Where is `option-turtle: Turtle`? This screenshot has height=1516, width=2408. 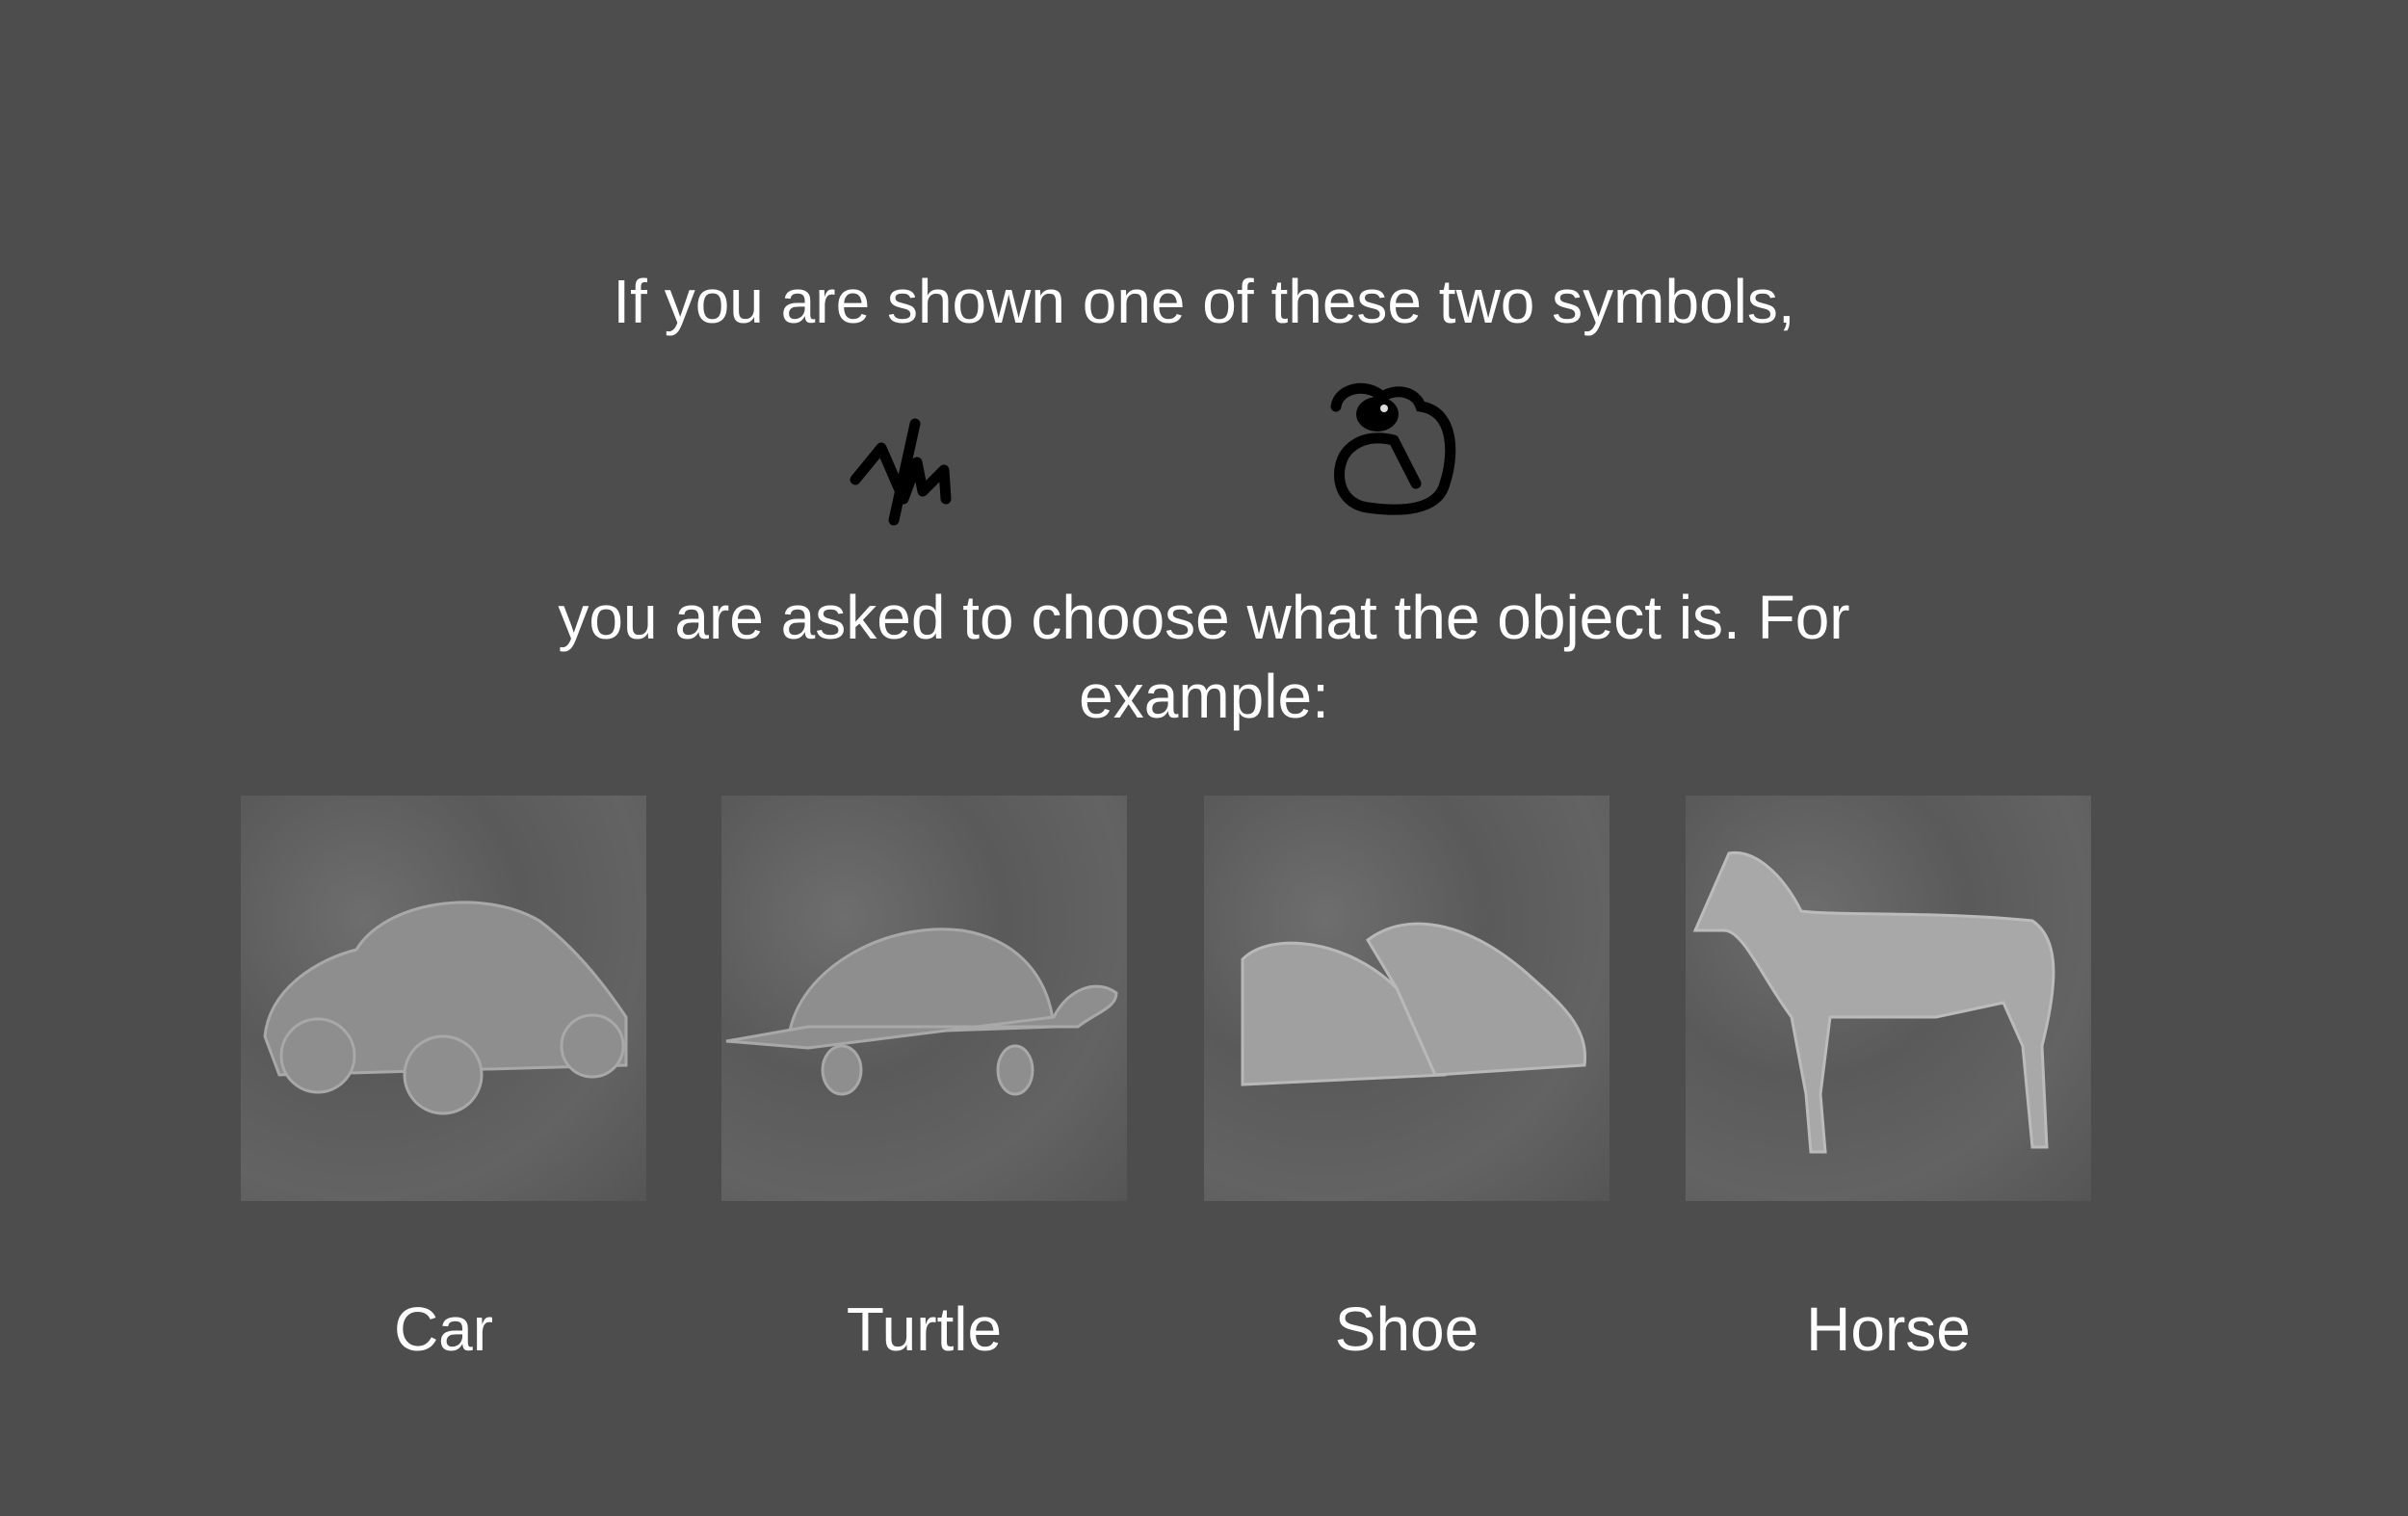 option-turtle: Turtle is located at coordinates (924, 1329).